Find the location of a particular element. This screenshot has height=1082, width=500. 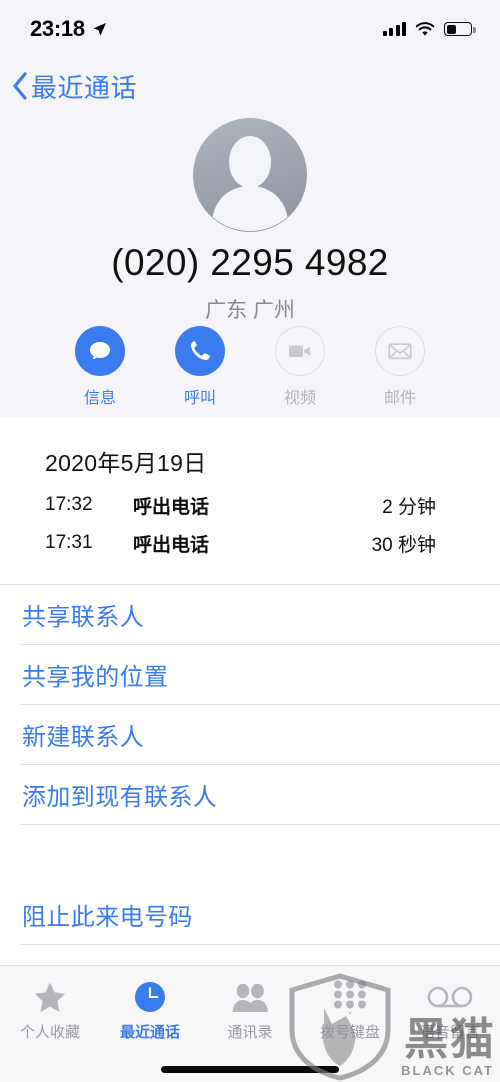

back-button: 最近通话 is located at coordinates (74, 86).